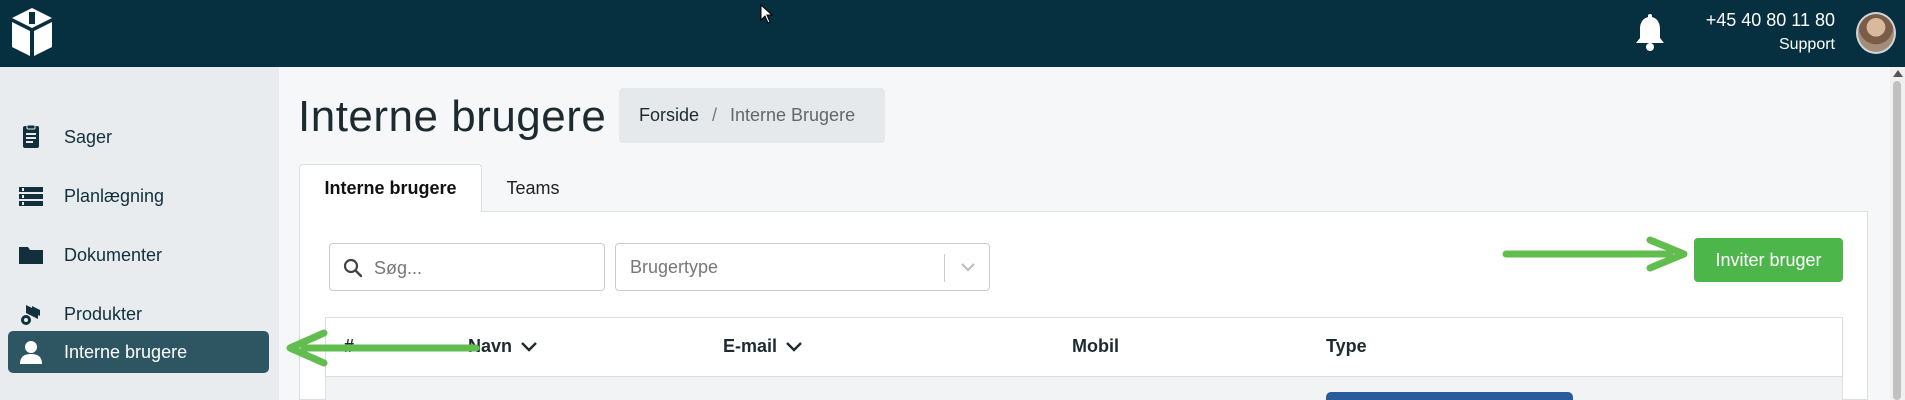 The width and height of the screenshot is (1905, 400). Describe the element at coordinates (113, 255) in the screenshot. I see `sidebar-item-label: Dokumenter` at that location.